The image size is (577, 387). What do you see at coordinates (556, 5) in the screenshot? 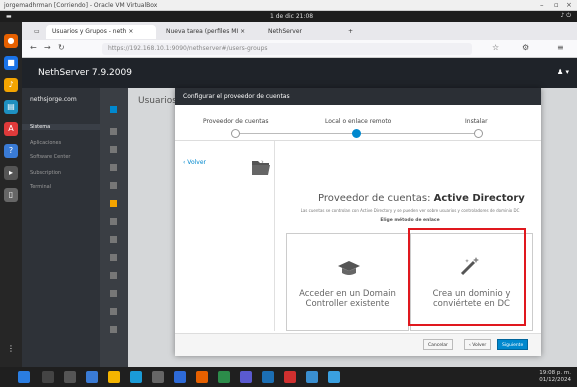
I see `maximize-icon: ▫` at bounding box center [556, 5].